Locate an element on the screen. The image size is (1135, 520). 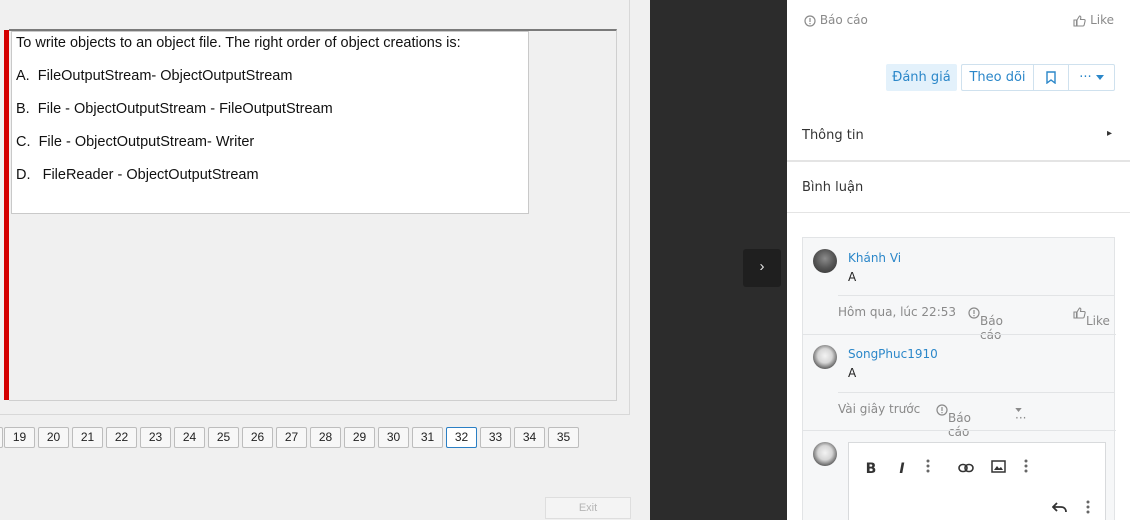
comment-meta: Vài giây trước Báo cáo ··· is located at coordinates (976, 415).